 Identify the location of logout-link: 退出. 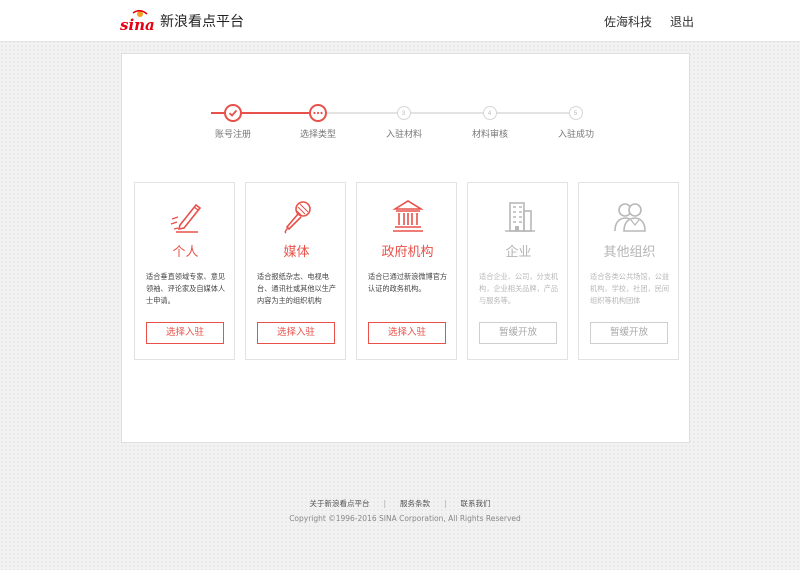
(682, 21).